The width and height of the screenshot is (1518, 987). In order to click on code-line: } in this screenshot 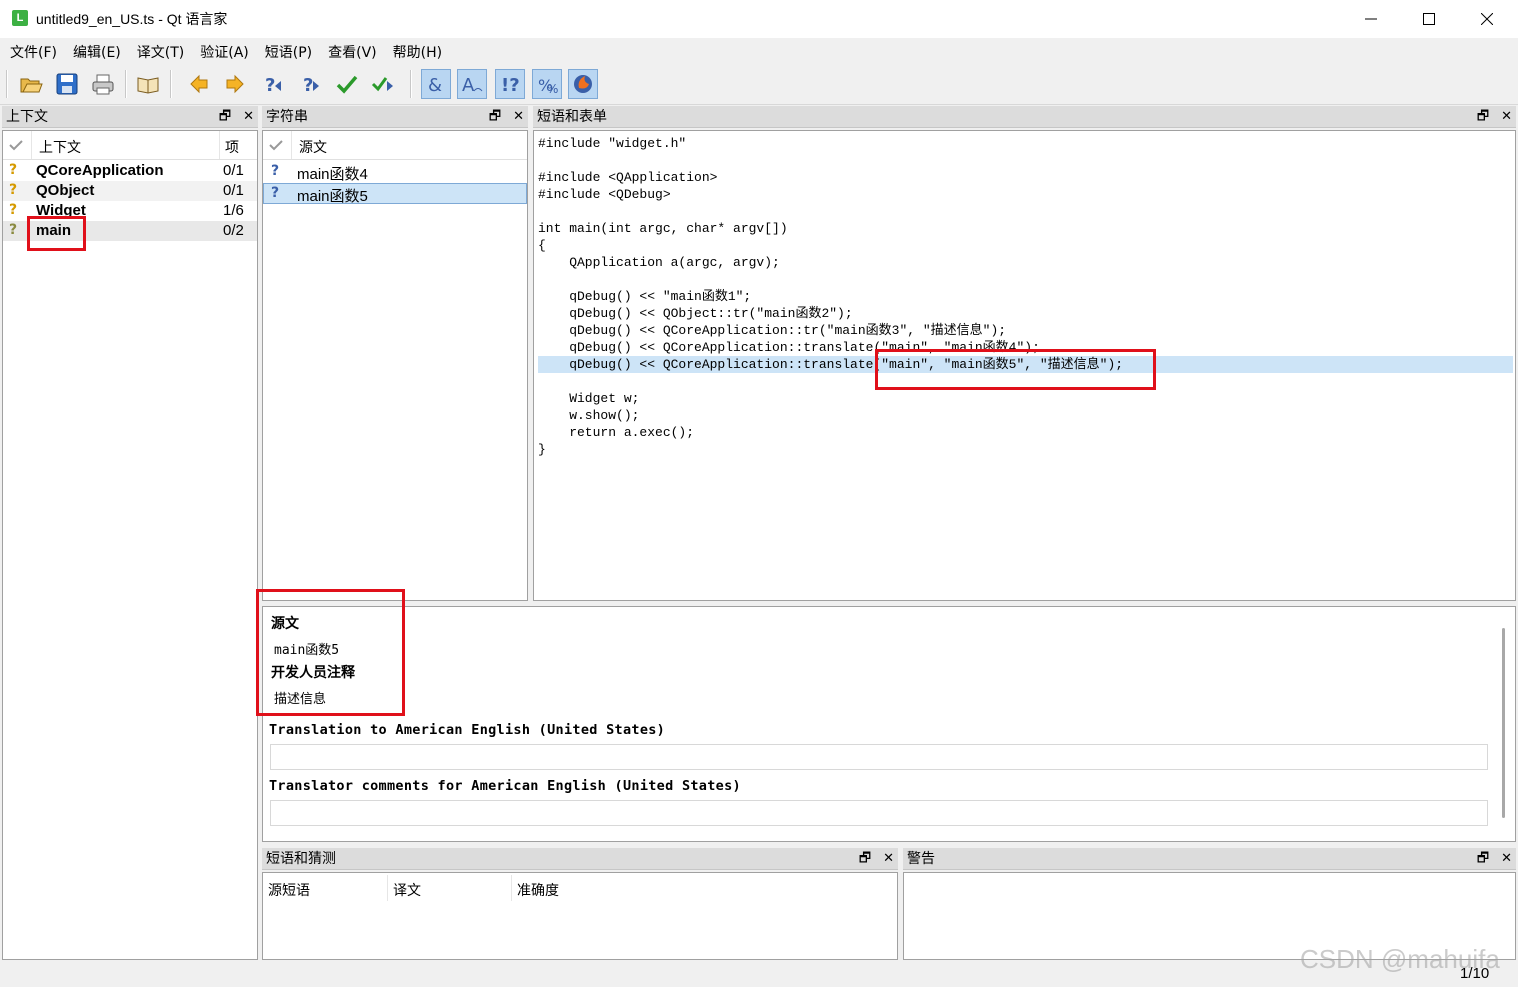, I will do `click(542, 449)`.